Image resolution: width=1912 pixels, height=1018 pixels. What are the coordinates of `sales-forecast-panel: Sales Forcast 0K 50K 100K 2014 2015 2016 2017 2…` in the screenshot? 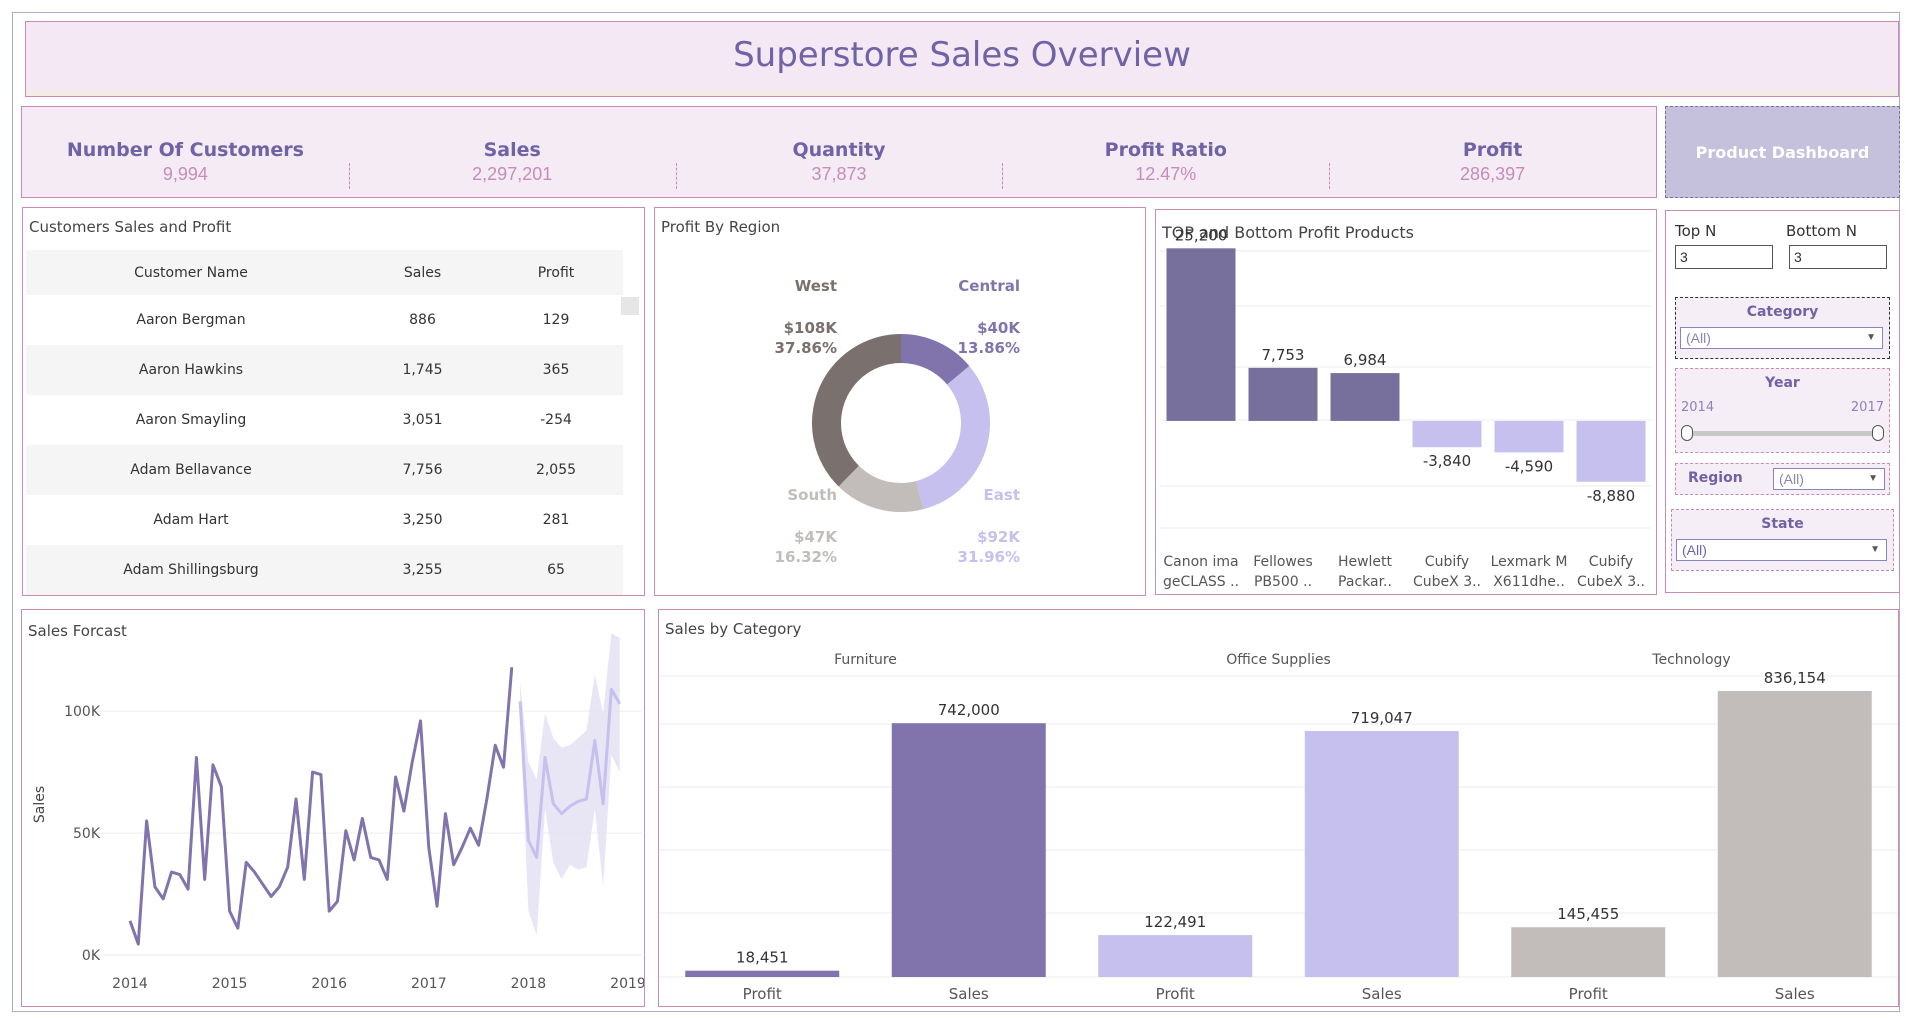 It's located at (333, 808).